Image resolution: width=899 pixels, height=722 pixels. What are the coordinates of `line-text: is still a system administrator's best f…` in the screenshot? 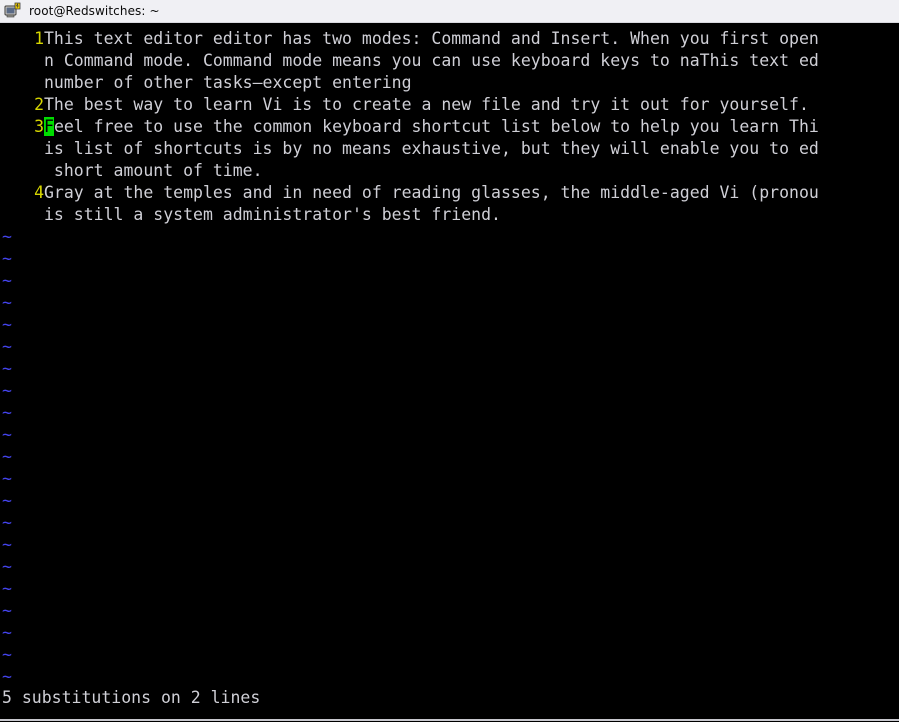 It's located at (272, 214).